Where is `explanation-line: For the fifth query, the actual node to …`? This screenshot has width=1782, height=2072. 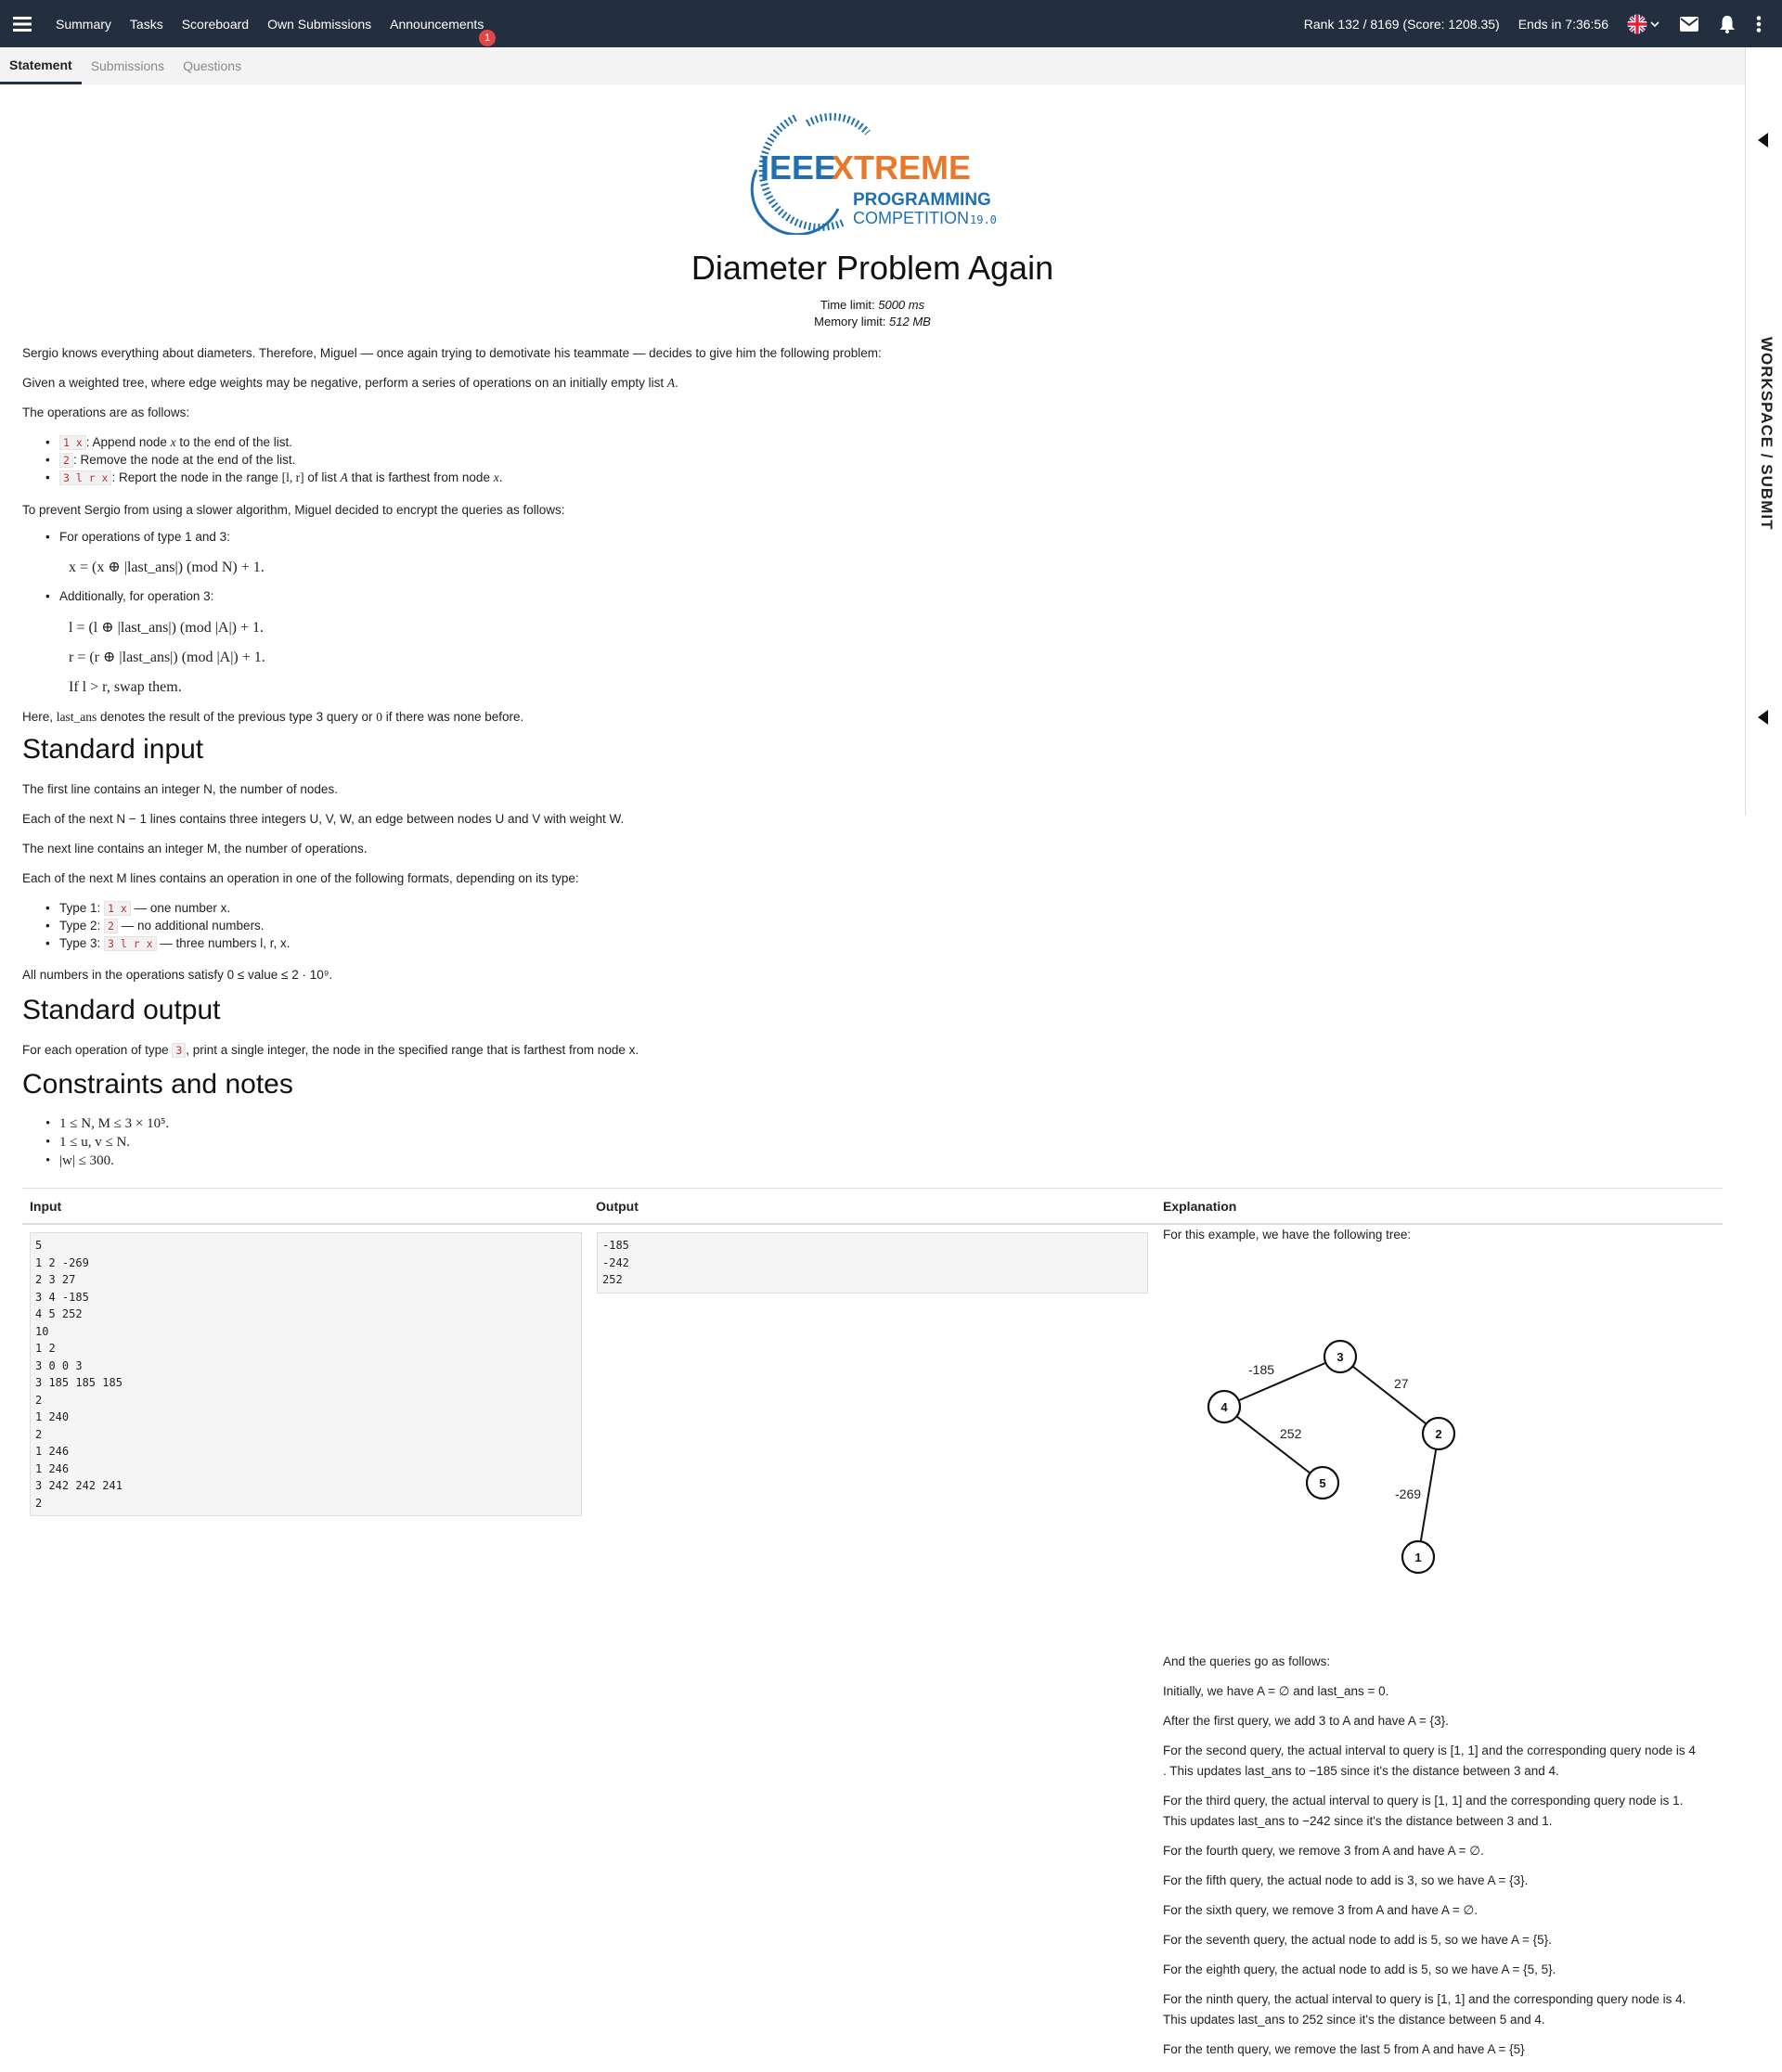
explanation-line: For the fifth query, the actual node to … is located at coordinates (1346, 1880).